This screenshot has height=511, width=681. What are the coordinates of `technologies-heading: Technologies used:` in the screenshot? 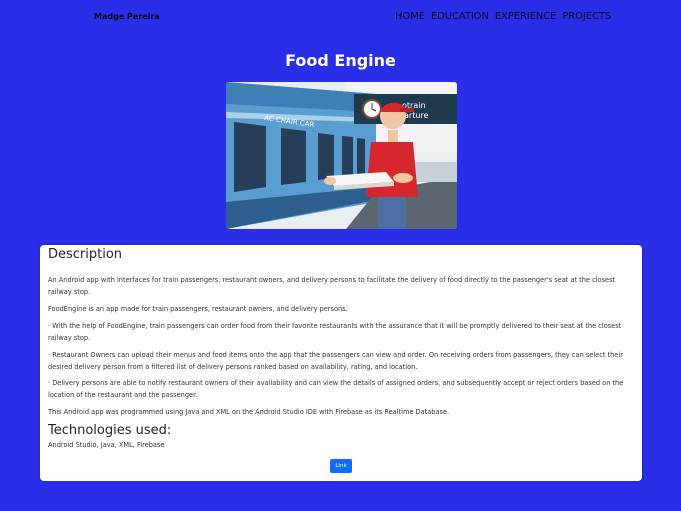 It's located at (110, 430).